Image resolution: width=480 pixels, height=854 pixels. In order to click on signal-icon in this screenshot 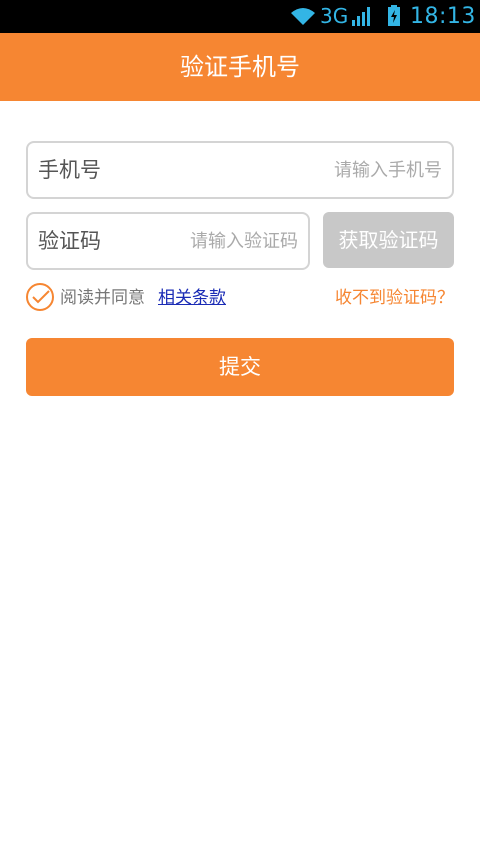, I will do `click(362, 18)`.